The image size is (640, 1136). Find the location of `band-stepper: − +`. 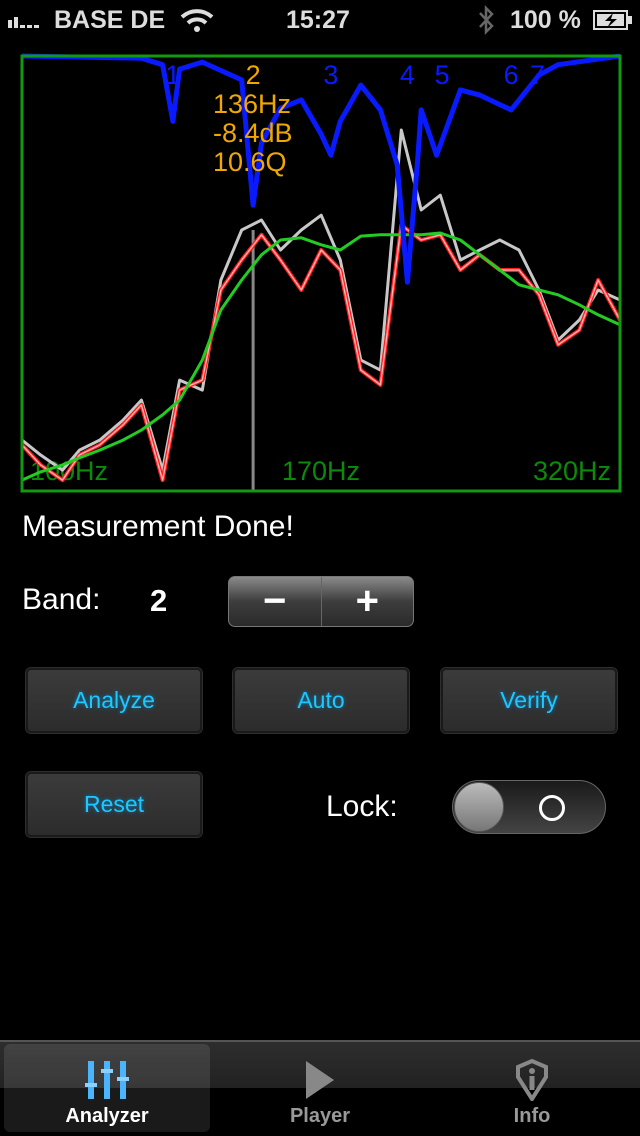

band-stepper: − + is located at coordinates (321, 601).